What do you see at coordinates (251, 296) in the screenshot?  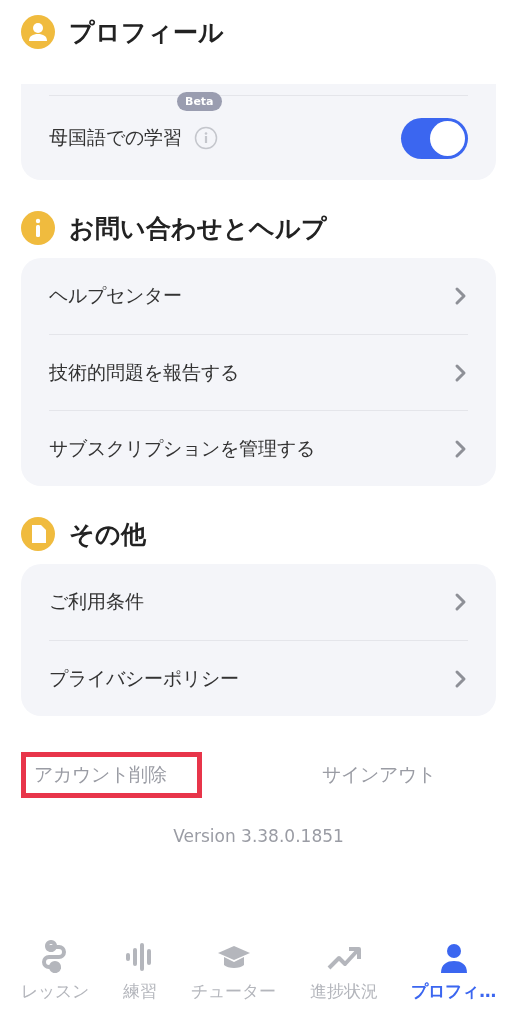 I see `menu-item: ヘルプセンター` at bounding box center [251, 296].